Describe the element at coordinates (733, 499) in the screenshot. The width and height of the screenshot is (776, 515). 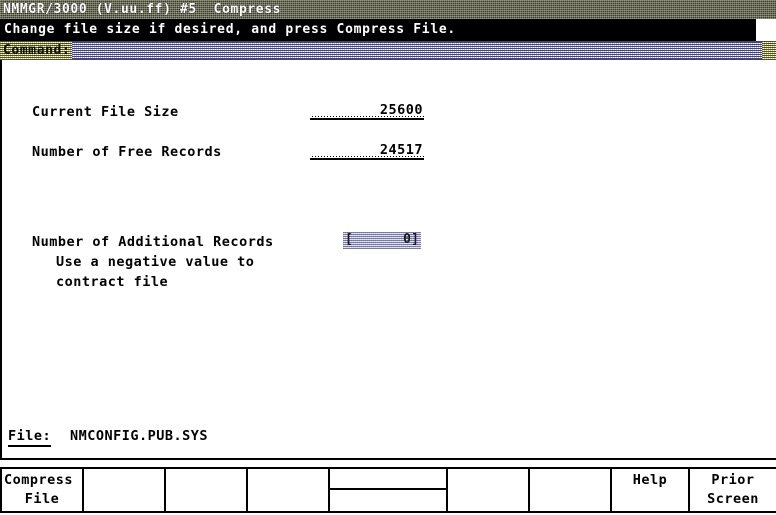
I see `function-key-prior-screen-line2: Screen` at that location.